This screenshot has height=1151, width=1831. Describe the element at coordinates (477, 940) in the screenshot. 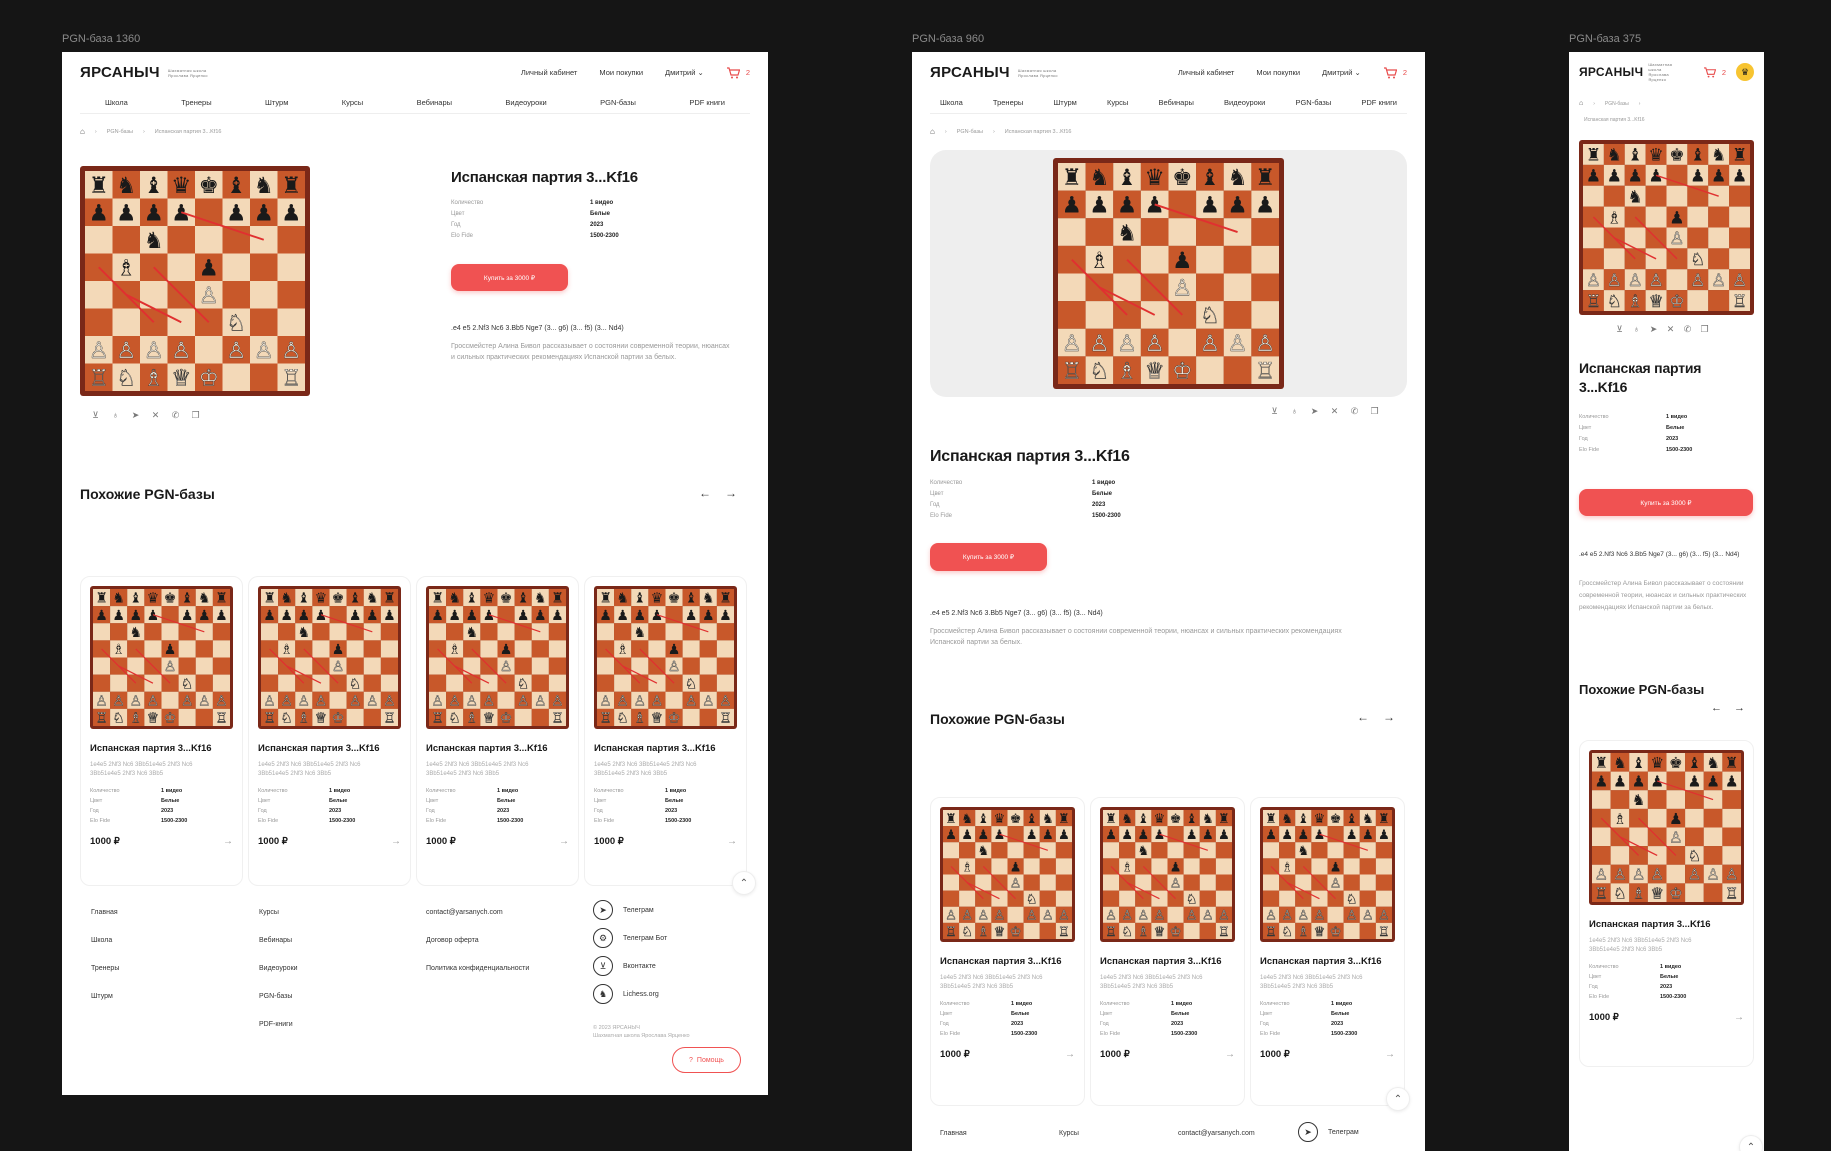

I see `footer-link: Договор оферта` at that location.